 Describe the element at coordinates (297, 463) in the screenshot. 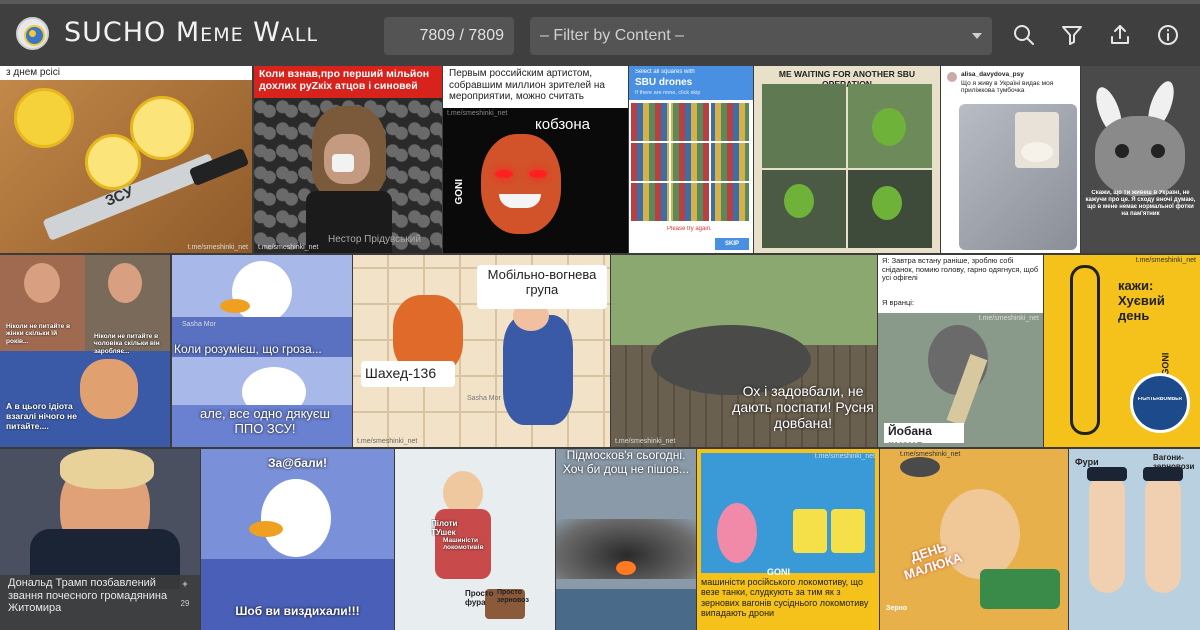

I see `meme-caption: За@бали!` at that location.